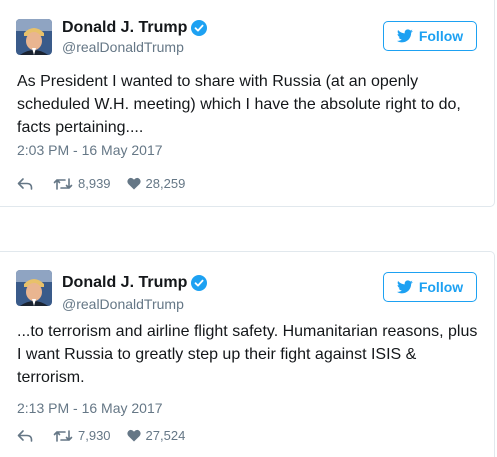 The height and width of the screenshot is (457, 497). Describe the element at coordinates (165, 183) in the screenshot. I see `like-count: 28,259` at that location.